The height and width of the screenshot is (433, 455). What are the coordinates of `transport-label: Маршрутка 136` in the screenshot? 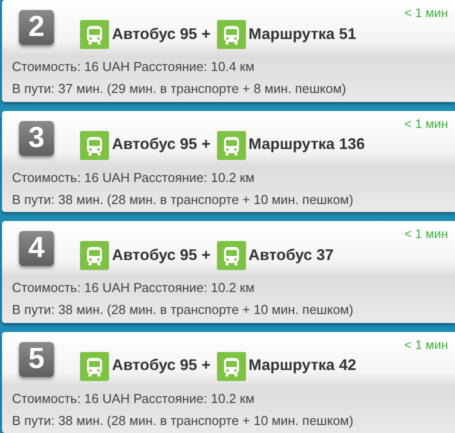 It's located at (306, 145).